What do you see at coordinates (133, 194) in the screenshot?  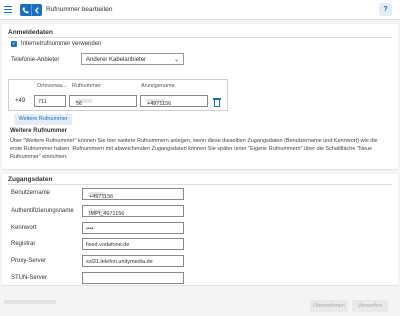 I see `username-input: +4971156` at bounding box center [133, 194].